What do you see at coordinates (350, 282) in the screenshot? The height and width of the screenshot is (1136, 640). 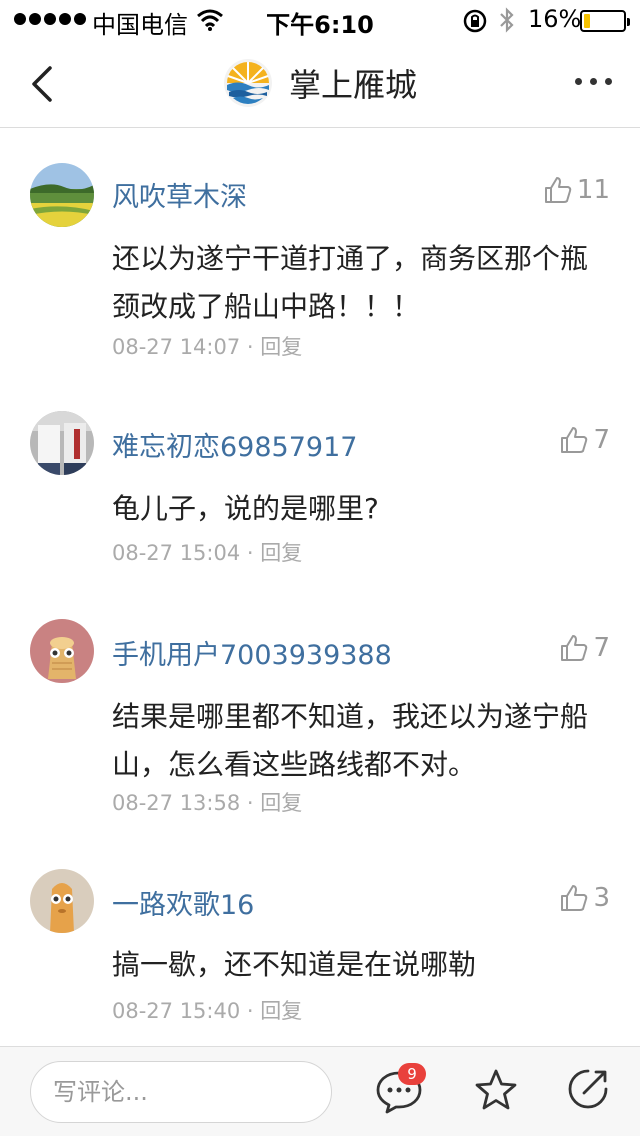 I see `comment-text: 还以为遂宁干道打通了，商务区那个瓶颈改成了船山中路！！！` at bounding box center [350, 282].